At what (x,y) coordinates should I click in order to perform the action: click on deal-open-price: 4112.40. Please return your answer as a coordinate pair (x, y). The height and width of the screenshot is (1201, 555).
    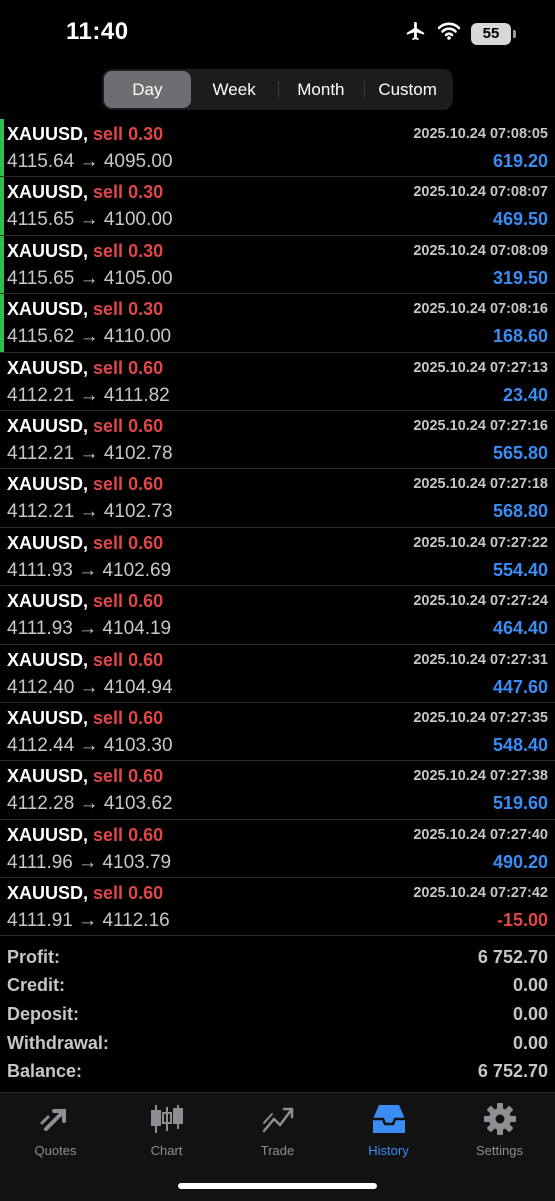
    Looking at the image, I should click on (41, 687).